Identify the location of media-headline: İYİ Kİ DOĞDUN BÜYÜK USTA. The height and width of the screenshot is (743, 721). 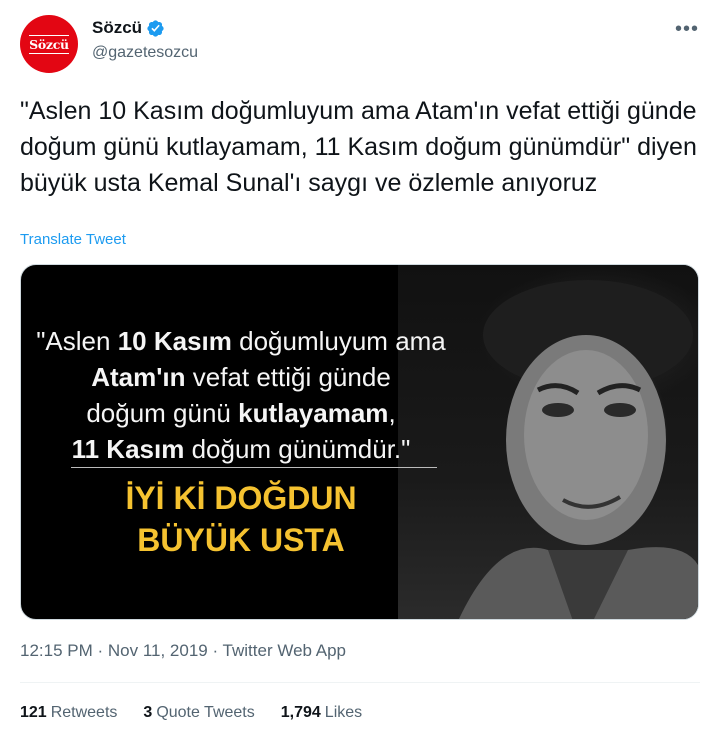
(241, 519).